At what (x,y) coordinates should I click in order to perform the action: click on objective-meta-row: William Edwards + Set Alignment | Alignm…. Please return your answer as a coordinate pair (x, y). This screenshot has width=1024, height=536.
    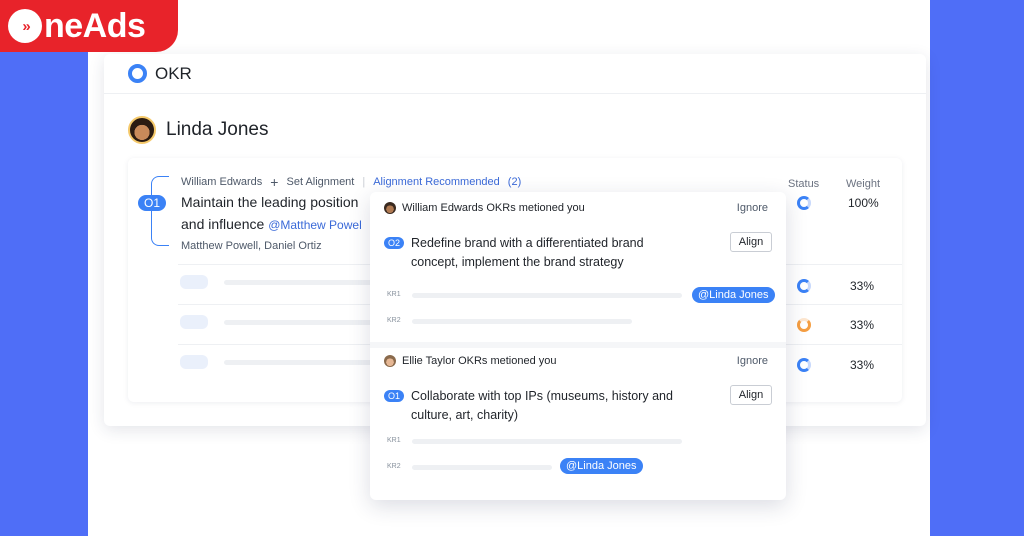
    Looking at the image, I should click on (351, 182).